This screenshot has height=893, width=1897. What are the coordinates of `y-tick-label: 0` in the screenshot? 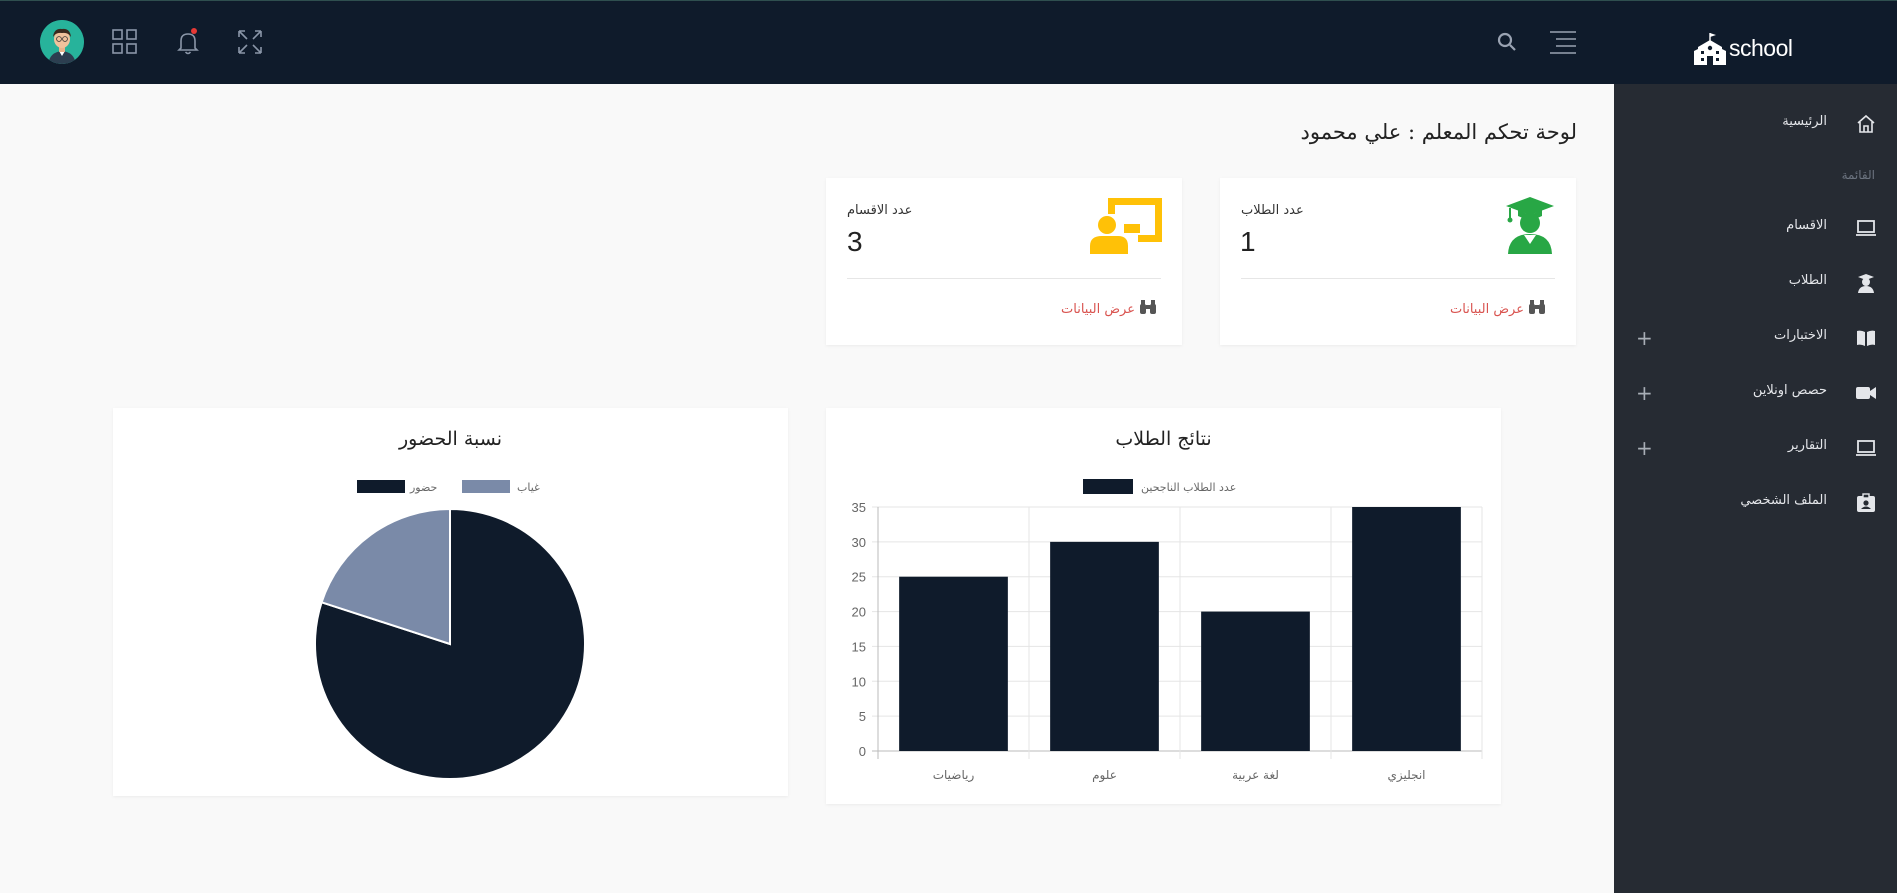 It's located at (862, 751).